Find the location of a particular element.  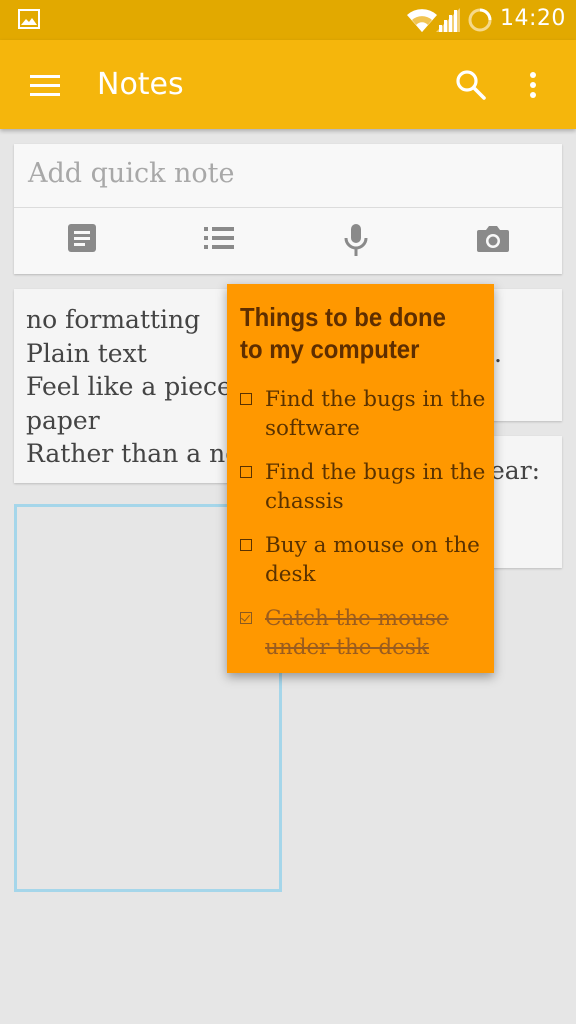

search-icon is located at coordinates (471, 85).